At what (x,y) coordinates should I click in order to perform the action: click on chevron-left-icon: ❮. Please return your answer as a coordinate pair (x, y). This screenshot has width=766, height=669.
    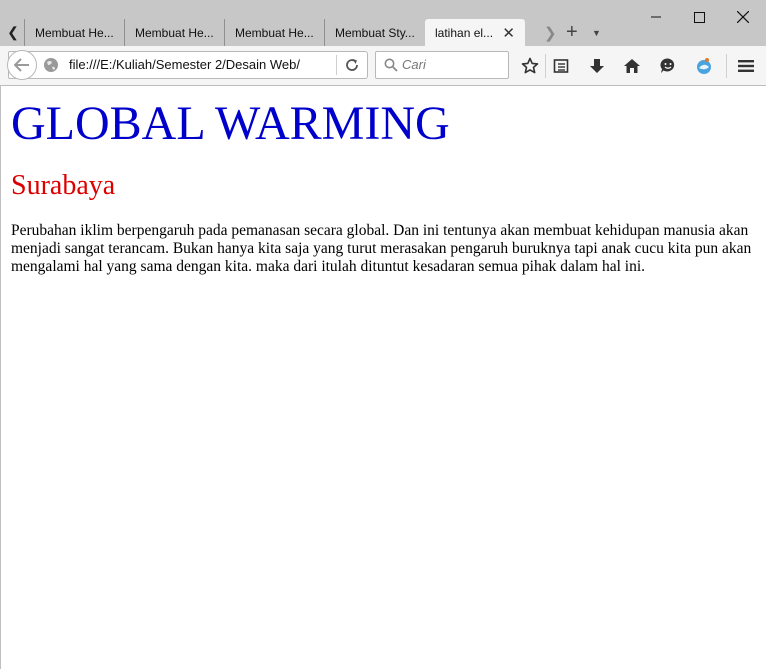
    Looking at the image, I should click on (13, 32).